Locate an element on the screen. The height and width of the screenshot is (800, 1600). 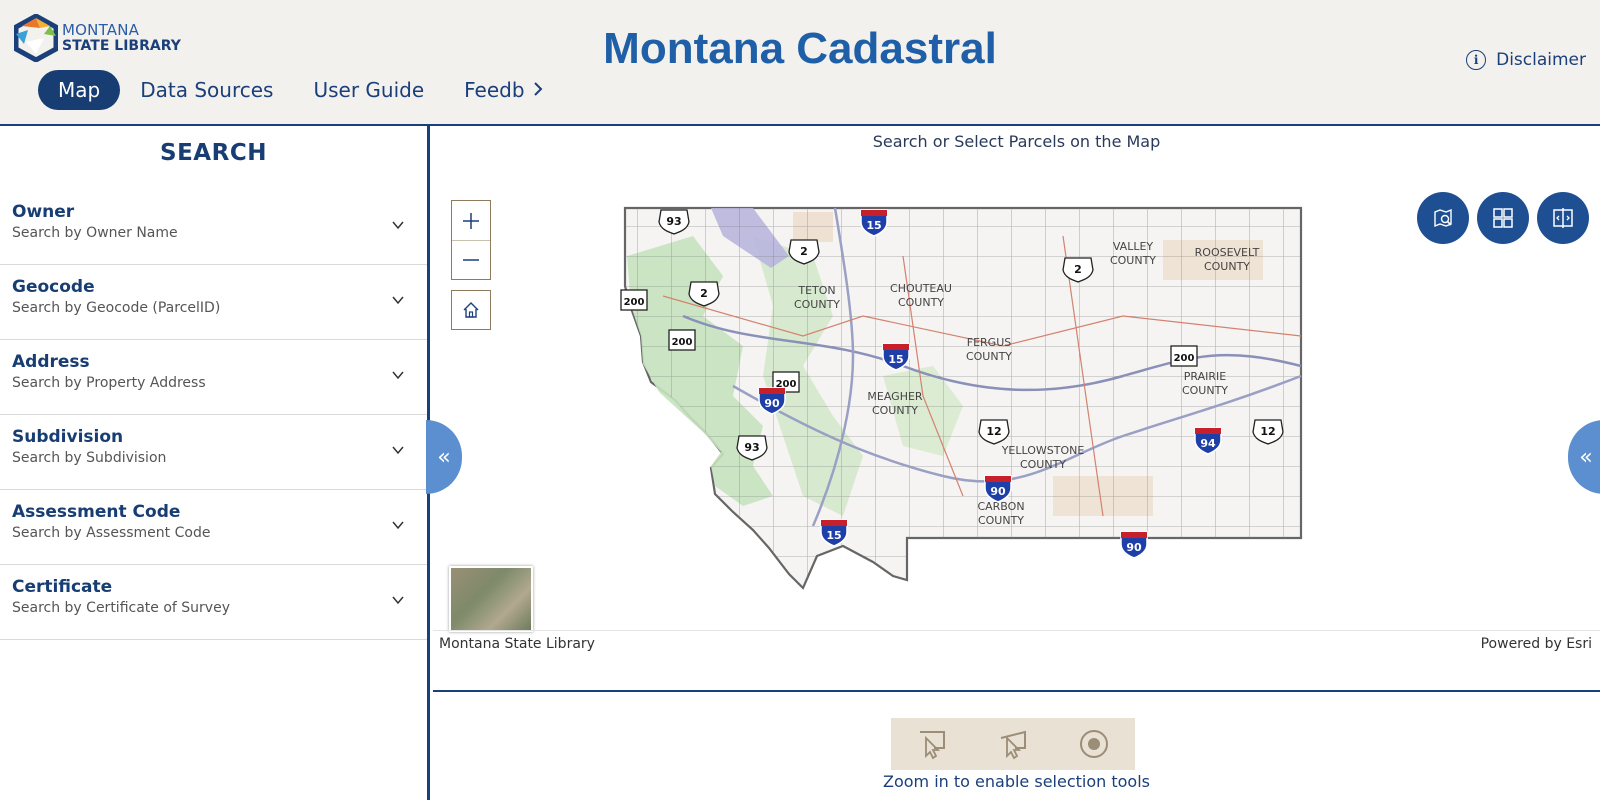
zoom-controls is located at coordinates (471, 240).